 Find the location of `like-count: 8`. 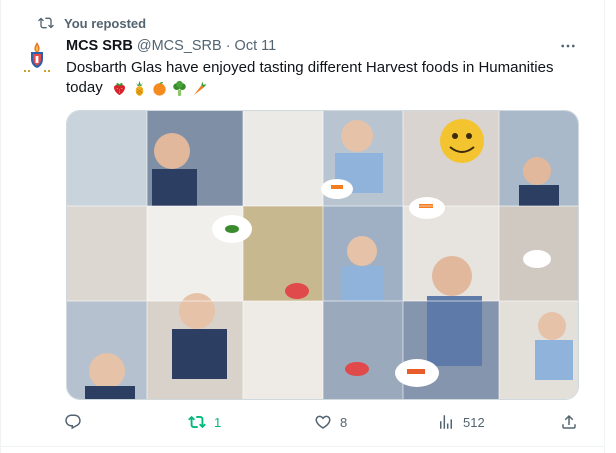

like-count: 8 is located at coordinates (344, 422).